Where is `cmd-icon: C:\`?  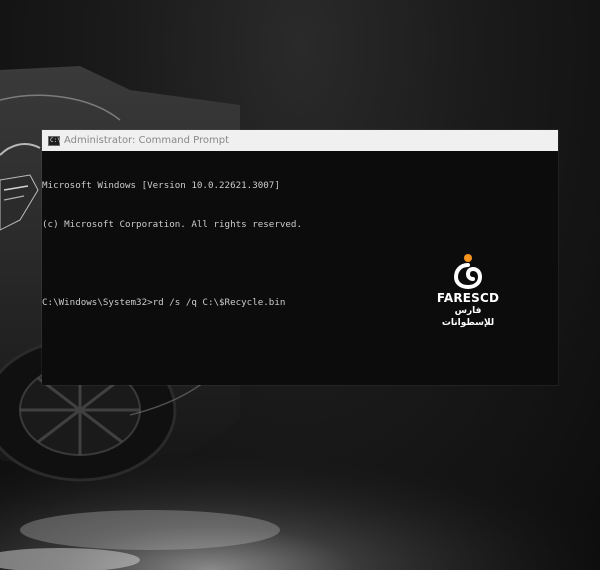 cmd-icon: C:\ is located at coordinates (54, 140).